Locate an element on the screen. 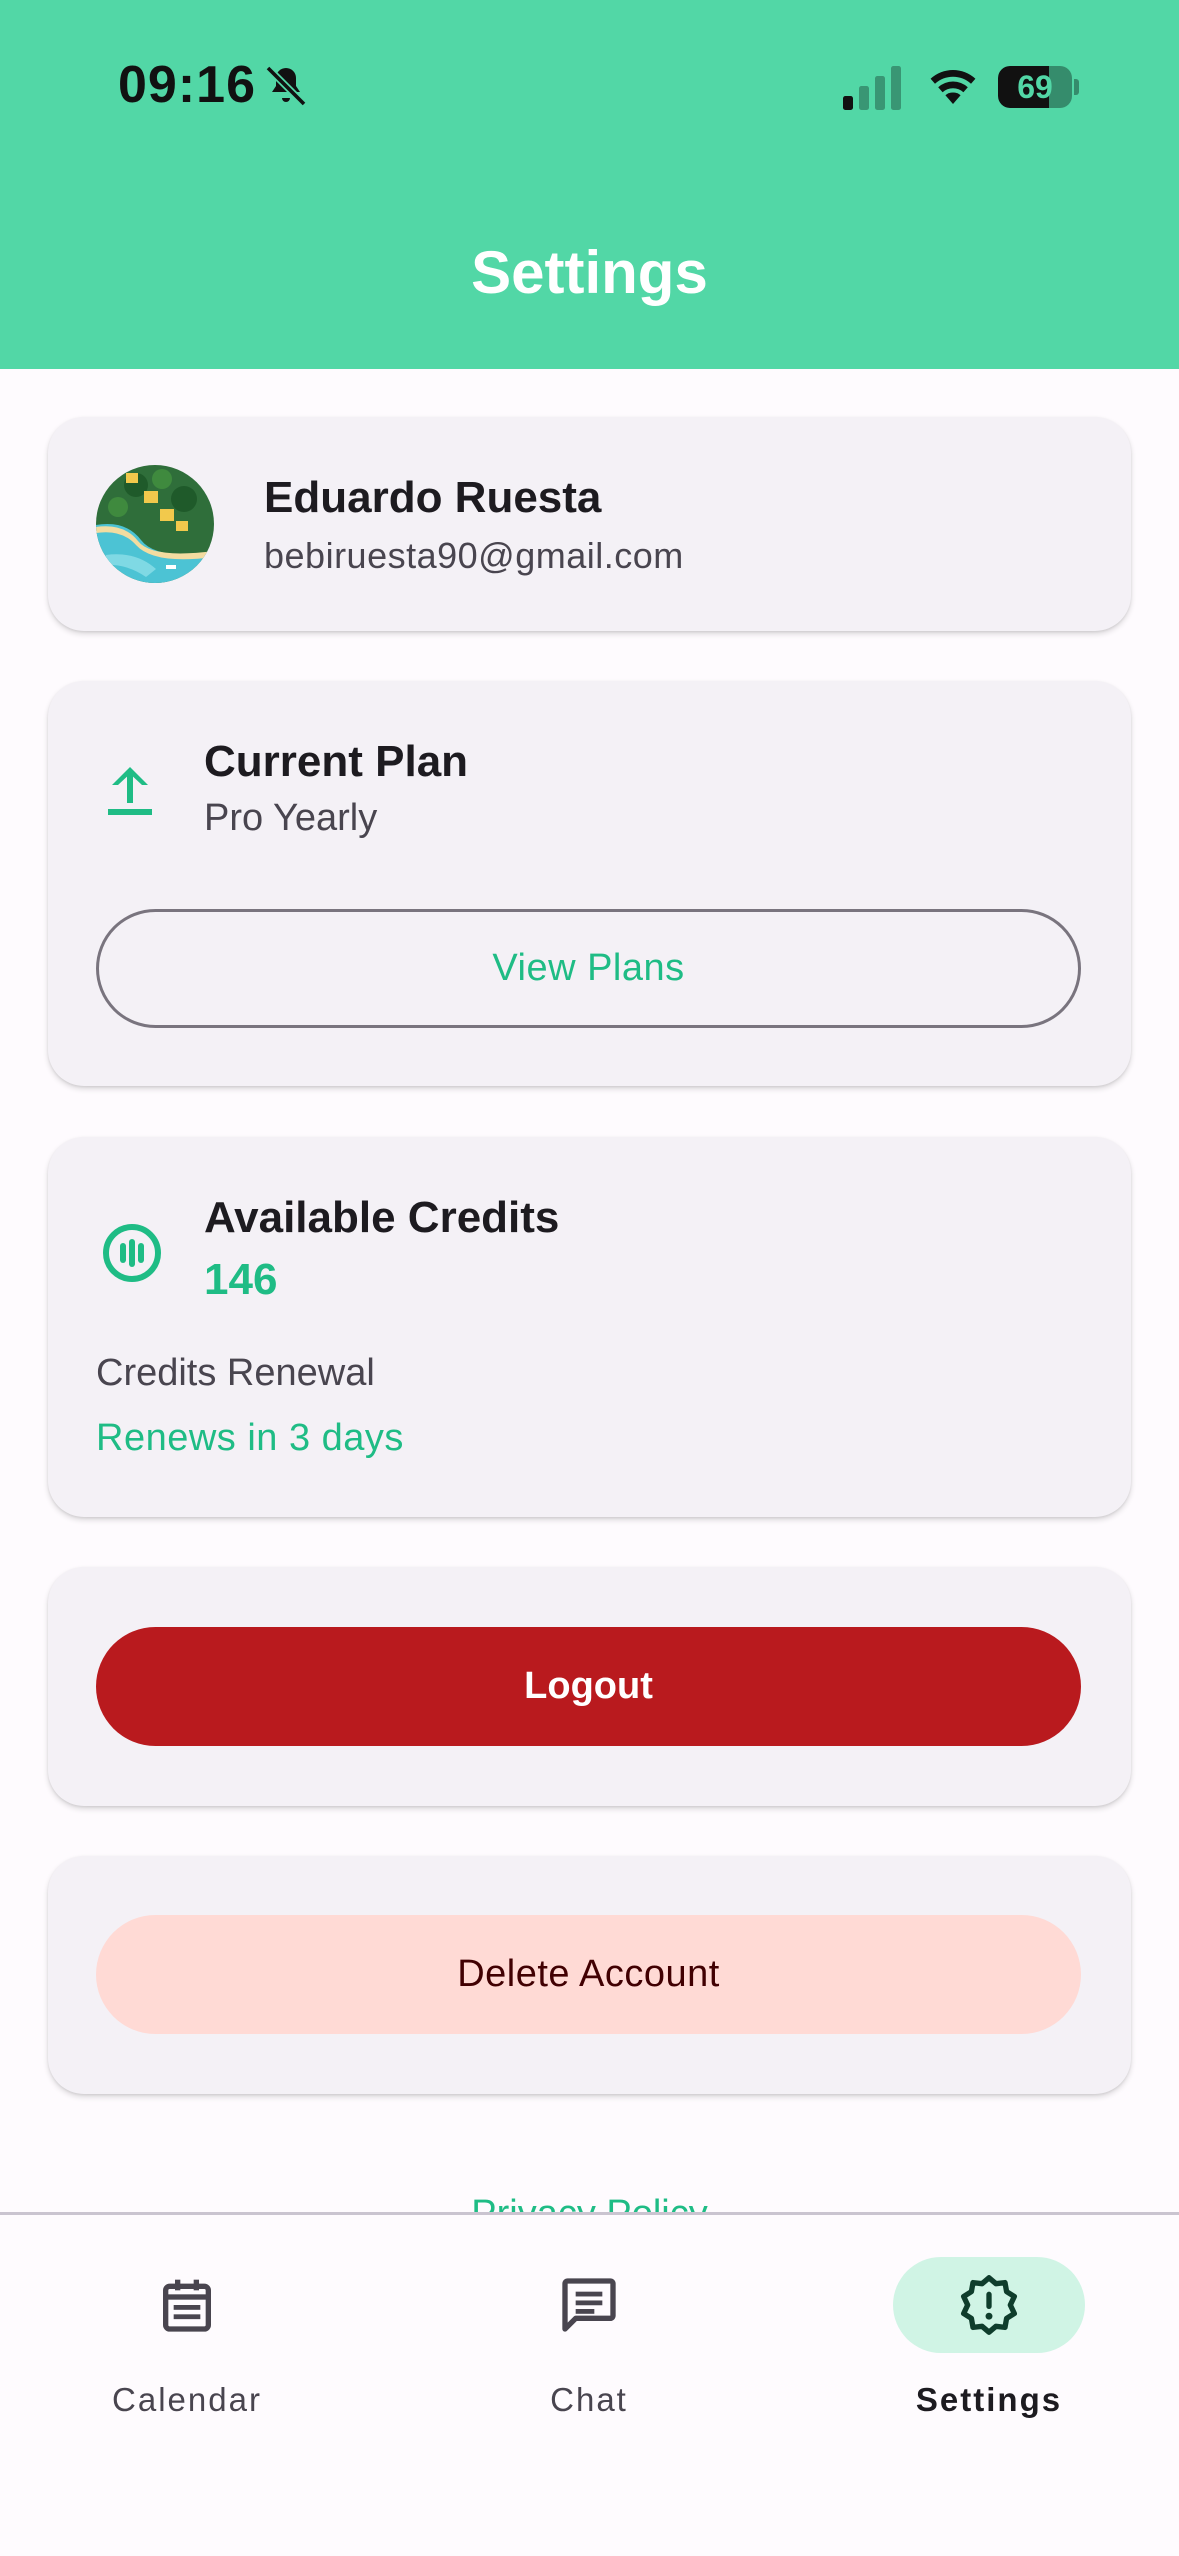  credits-renewal-value: Renews in 3 days is located at coordinates (250, 1438).